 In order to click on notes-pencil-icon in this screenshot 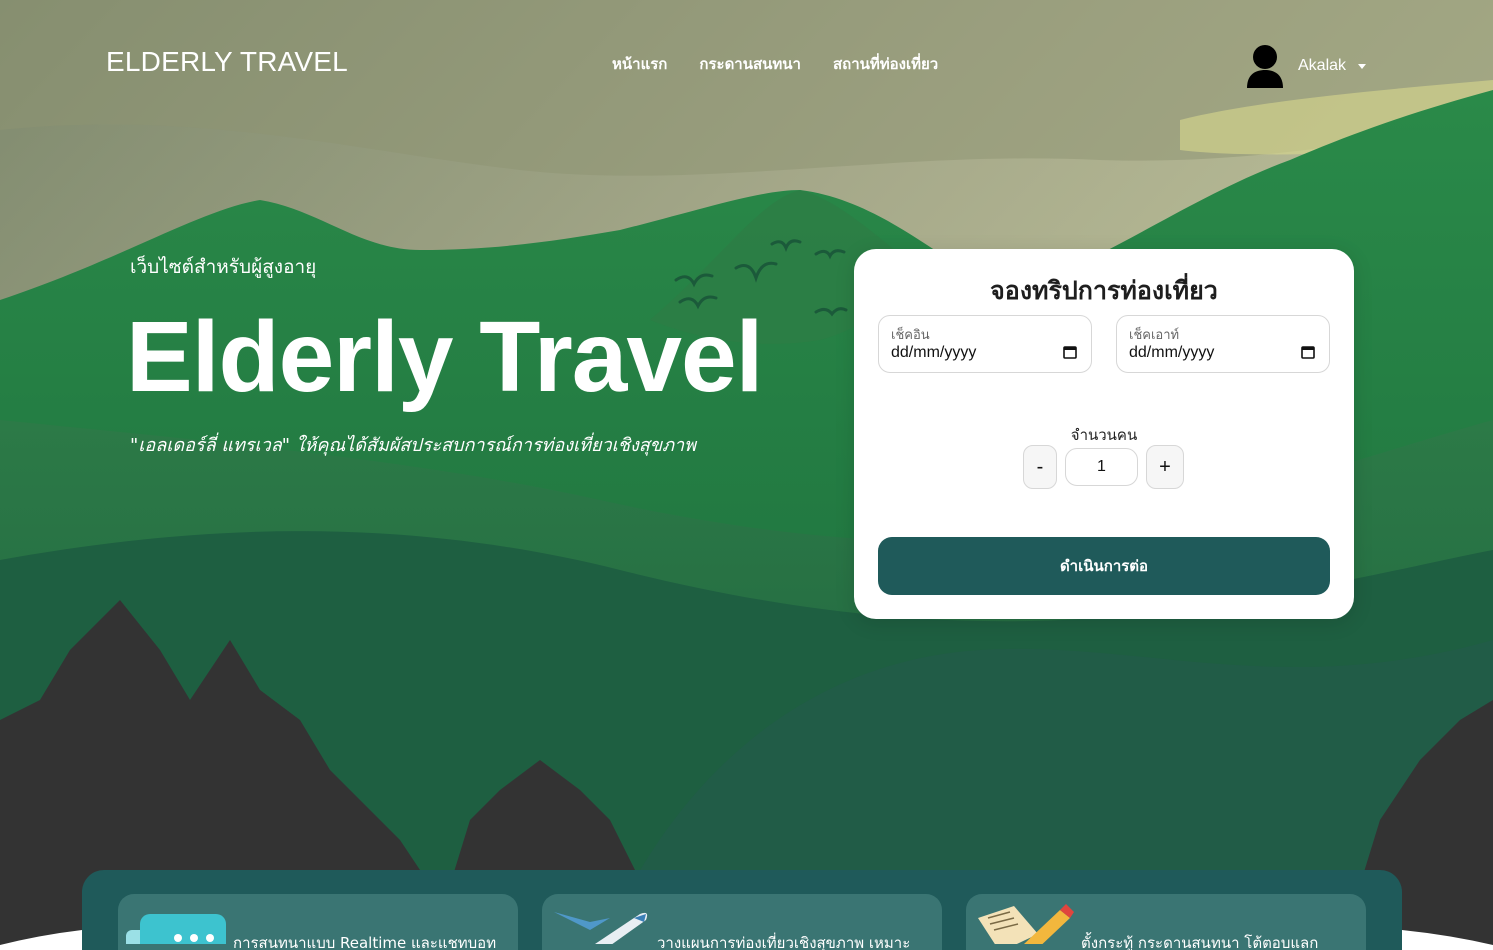, I will do `click(1026, 924)`.